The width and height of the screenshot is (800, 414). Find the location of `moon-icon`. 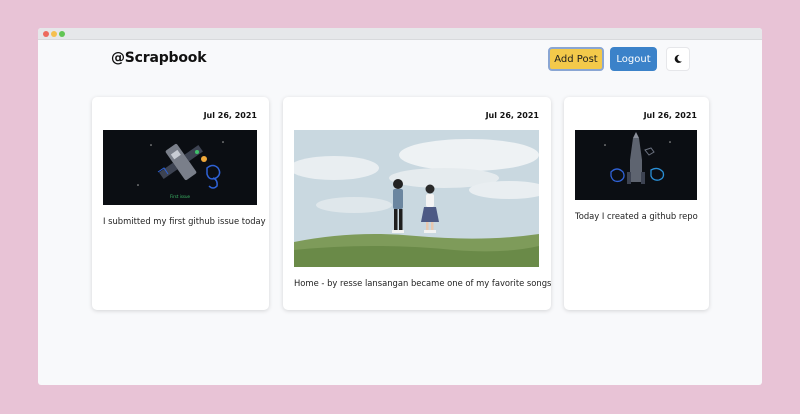

moon-icon is located at coordinates (678, 58).